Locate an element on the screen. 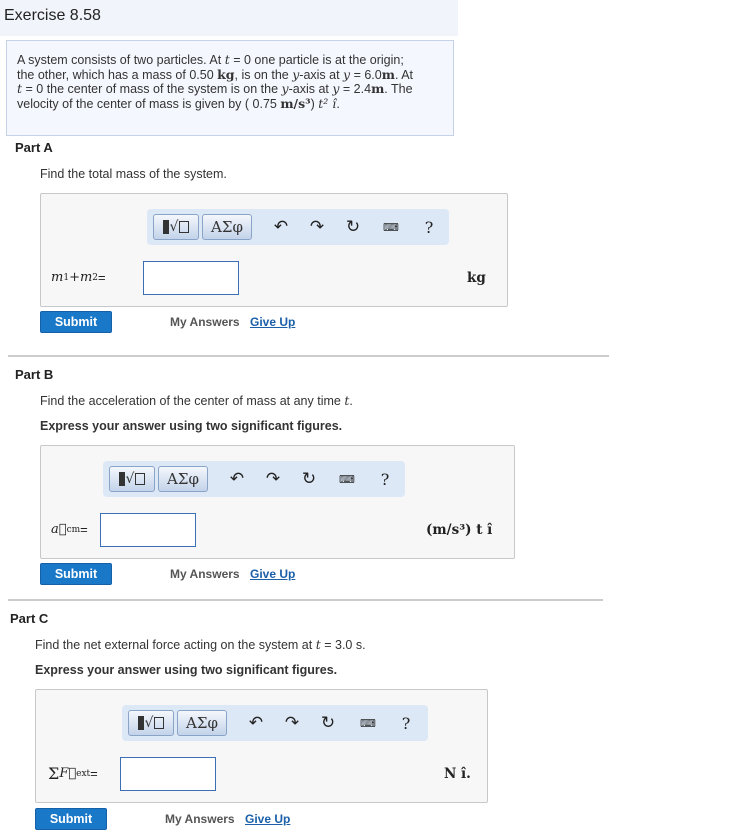 Image resolution: width=735 pixels, height=835 pixels. exercise-title: Exercise 8.58 is located at coordinates (52, 15).